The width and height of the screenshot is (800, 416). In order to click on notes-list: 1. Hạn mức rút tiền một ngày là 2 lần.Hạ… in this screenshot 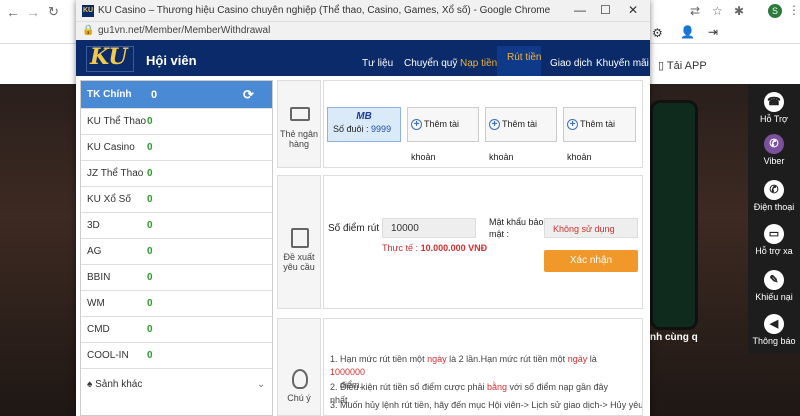, I will do `click(483, 367)`.